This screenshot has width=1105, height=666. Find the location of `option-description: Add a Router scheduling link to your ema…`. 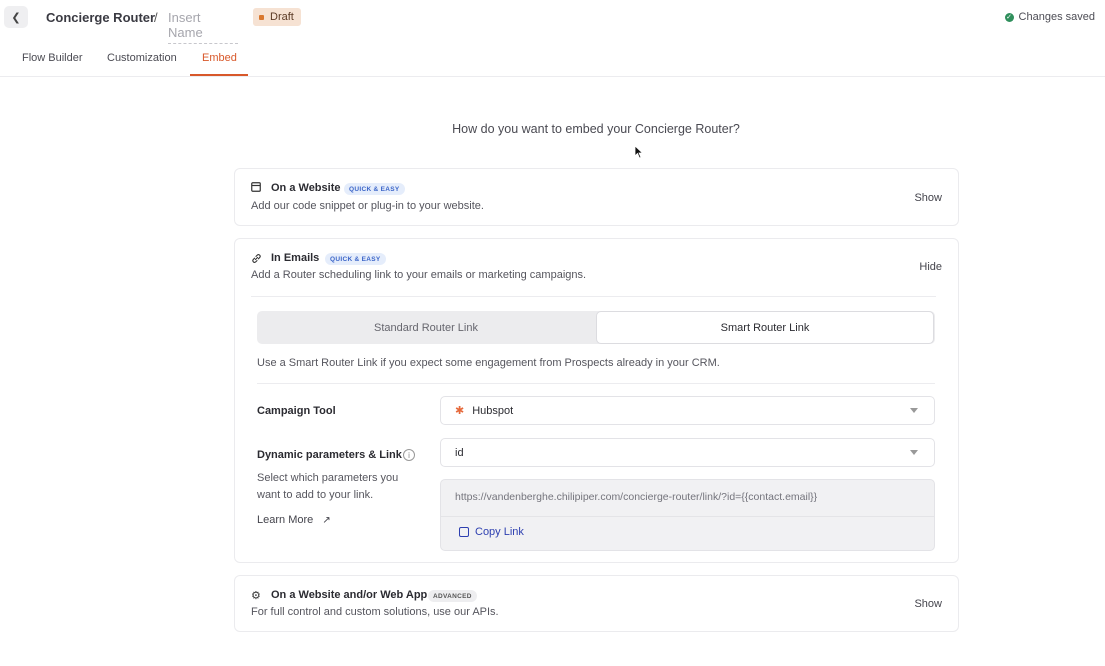

option-description: Add a Router scheduling link to your ema… is located at coordinates (419, 275).